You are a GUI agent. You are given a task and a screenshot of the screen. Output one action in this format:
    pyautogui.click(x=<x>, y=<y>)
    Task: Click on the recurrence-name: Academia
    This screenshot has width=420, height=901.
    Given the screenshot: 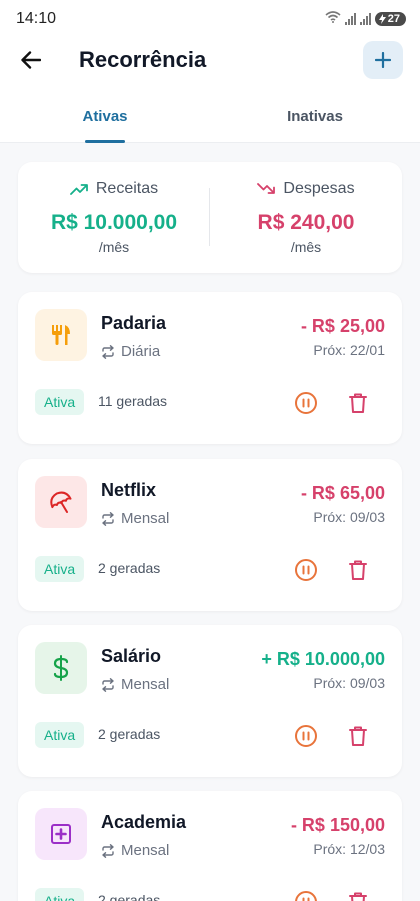 What is the action you would take?
    pyautogui.click(x=144, y=822)
    